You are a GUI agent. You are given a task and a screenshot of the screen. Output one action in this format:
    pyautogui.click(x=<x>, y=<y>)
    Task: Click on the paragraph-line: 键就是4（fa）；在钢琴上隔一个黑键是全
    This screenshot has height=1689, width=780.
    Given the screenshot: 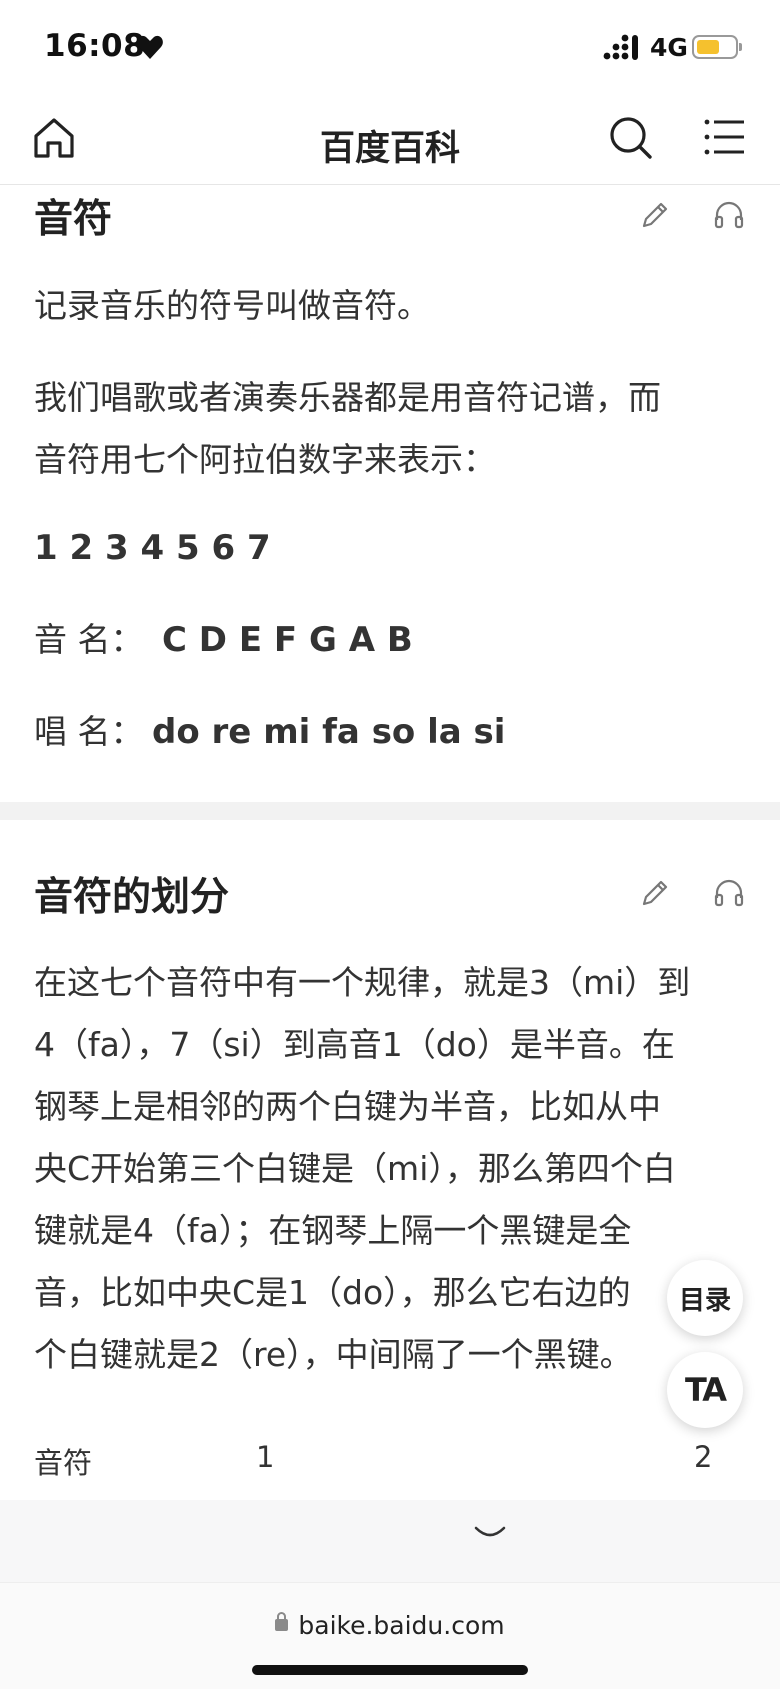 What is the action you would take?
    pyautogui.click(x=333, y=1230)
    